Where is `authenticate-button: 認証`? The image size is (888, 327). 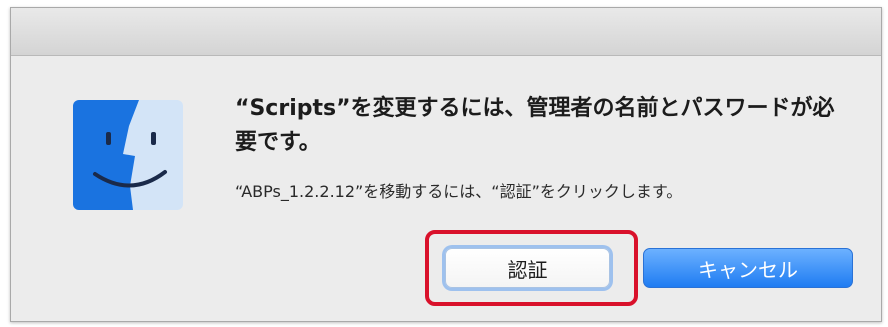
authenticate-button: 認証 is located at coordinates (527, 268).